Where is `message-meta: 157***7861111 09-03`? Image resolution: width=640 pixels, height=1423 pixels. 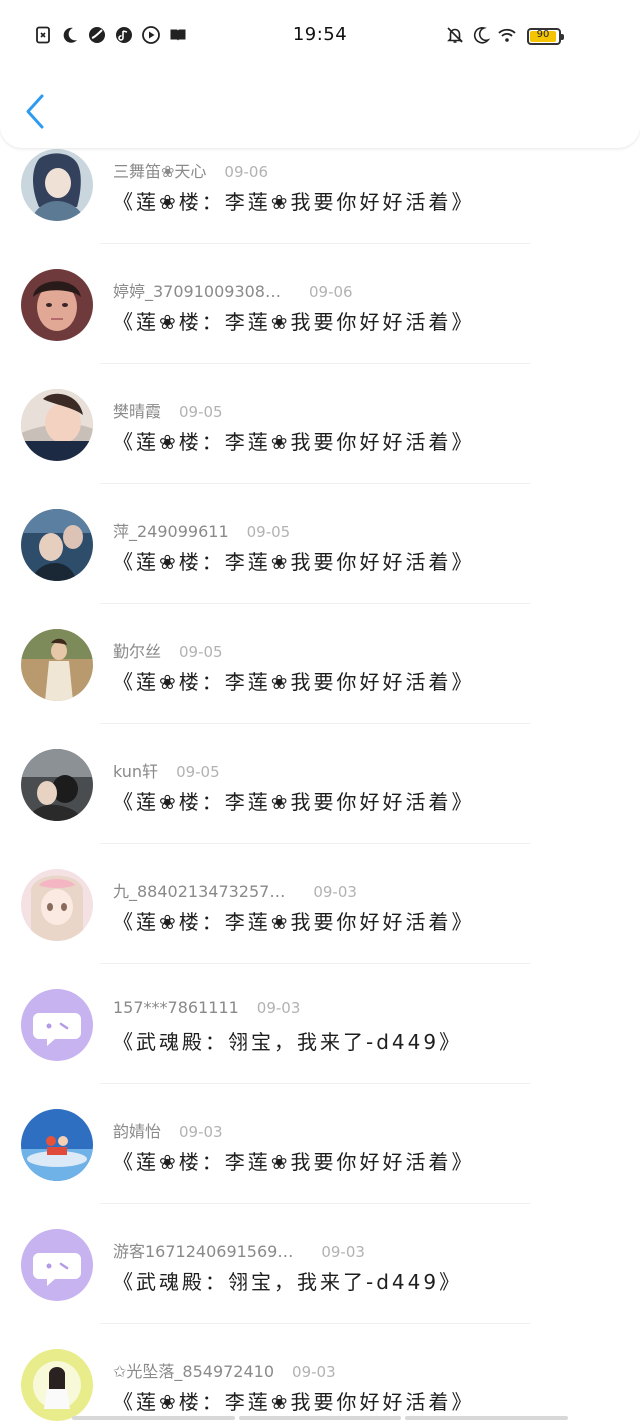 message-meta: 157***7861111 09-03 is located at coordinates (206, 1007).